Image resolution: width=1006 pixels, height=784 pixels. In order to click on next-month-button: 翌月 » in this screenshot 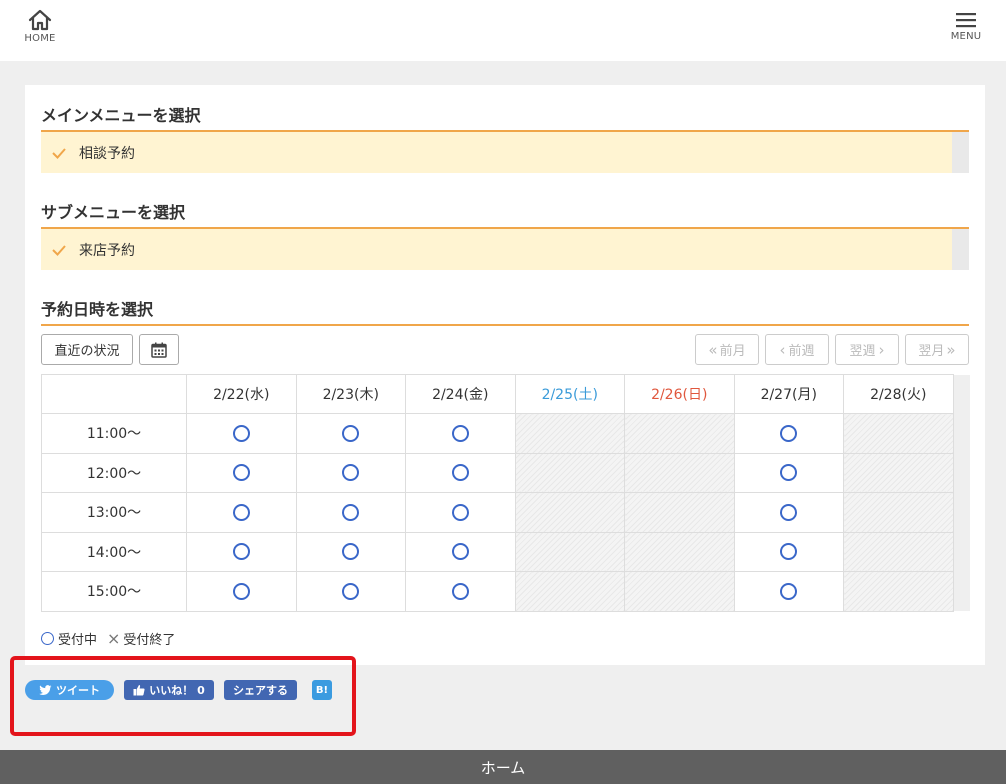, I will do `click(937, 349)`.